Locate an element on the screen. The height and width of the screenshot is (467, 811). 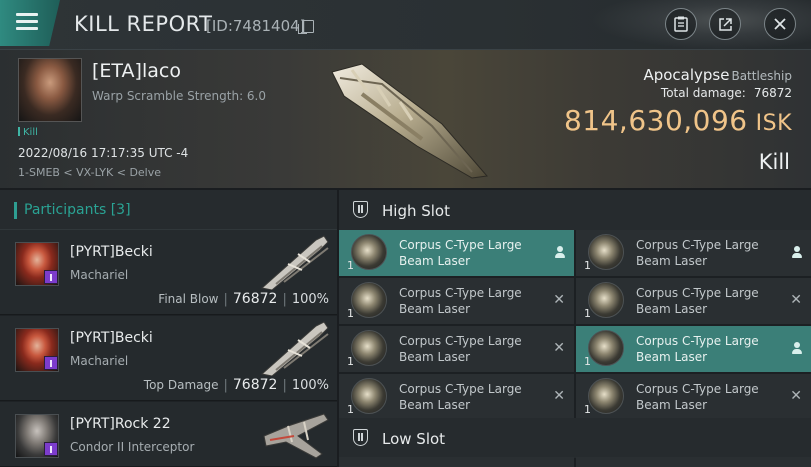
participants-label: Participants is located at coordinates (65, 210).